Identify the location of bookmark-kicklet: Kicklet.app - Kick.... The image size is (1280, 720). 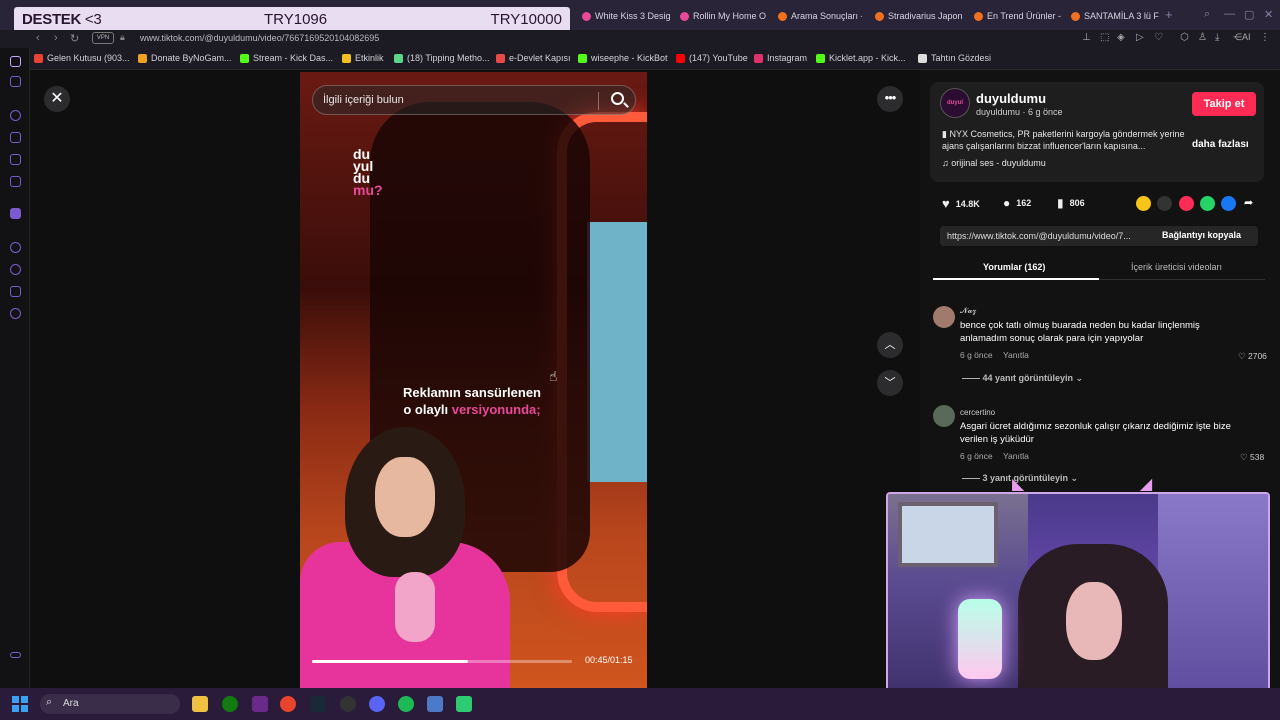
(861, 58).